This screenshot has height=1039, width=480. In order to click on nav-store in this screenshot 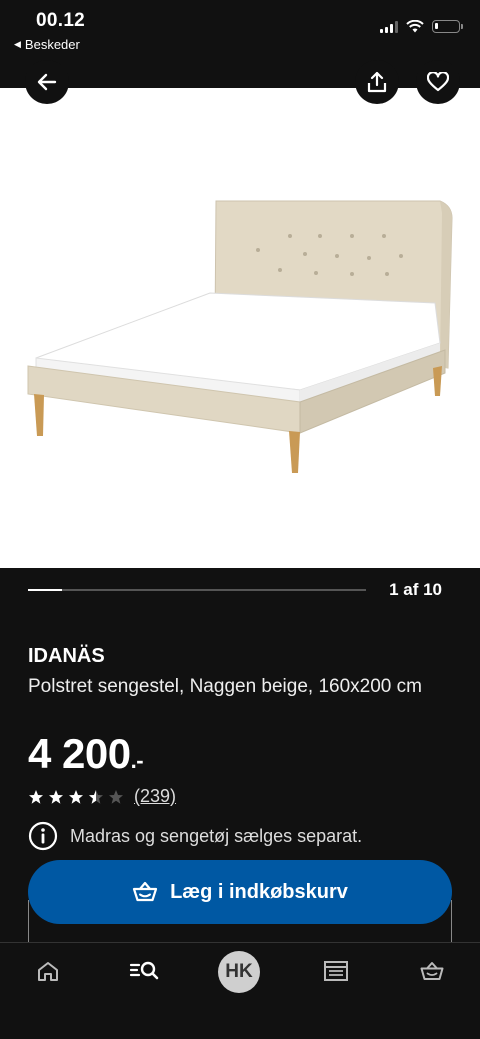, I will do `click(336, 971)`.